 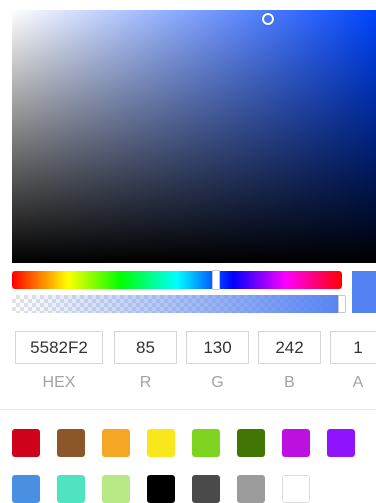 I want to click on r-field-box, so click(x=145, y=347).